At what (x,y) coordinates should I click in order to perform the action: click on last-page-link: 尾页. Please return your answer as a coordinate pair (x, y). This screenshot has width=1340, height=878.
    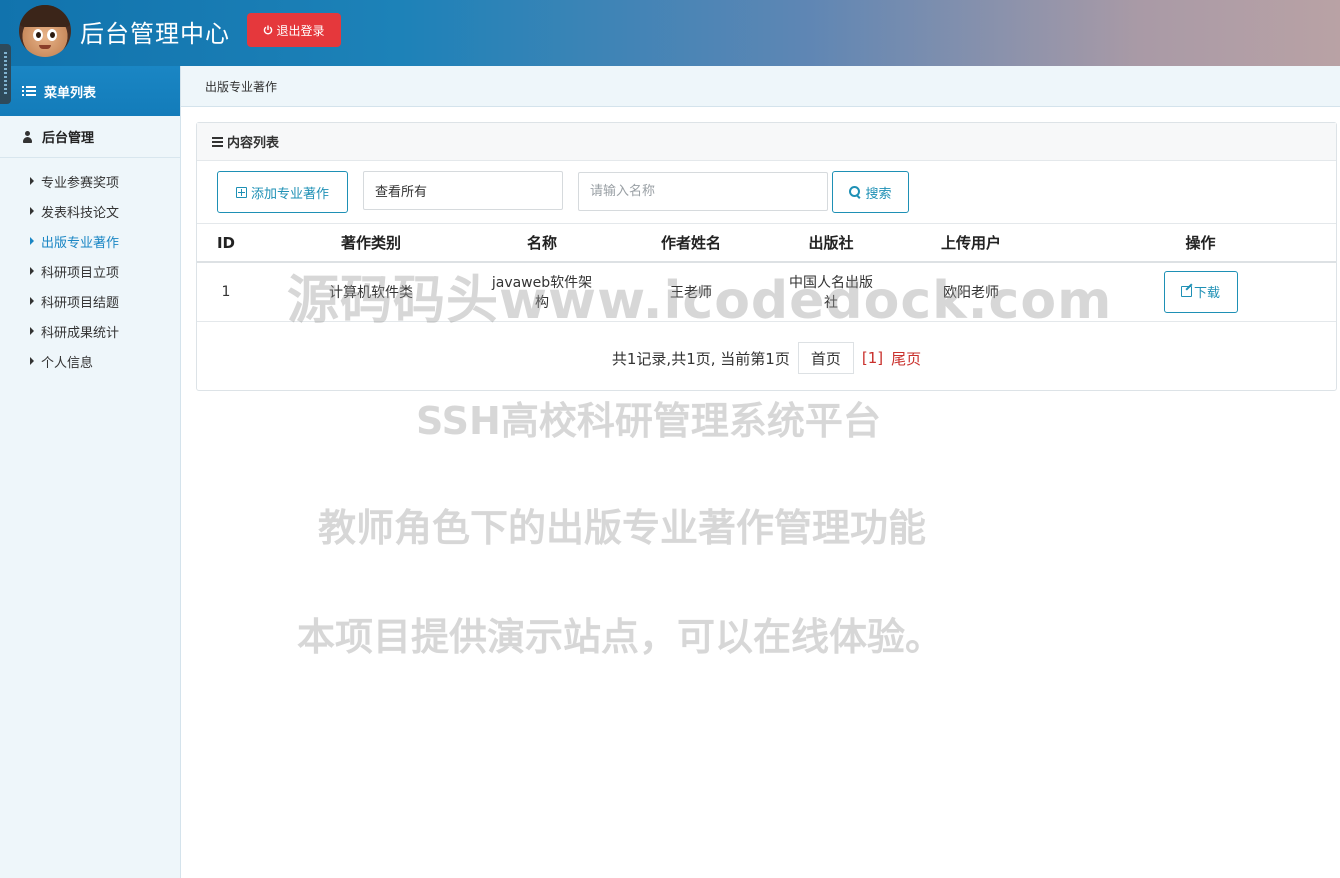
    Looking at the image, I should click on (906, 358).